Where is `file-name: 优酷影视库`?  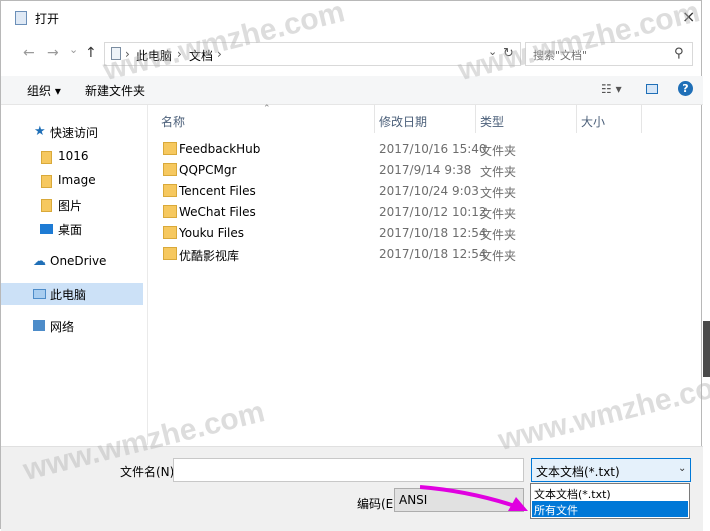 file-name: 优酷影视库 is located at coordinates (209, 256).